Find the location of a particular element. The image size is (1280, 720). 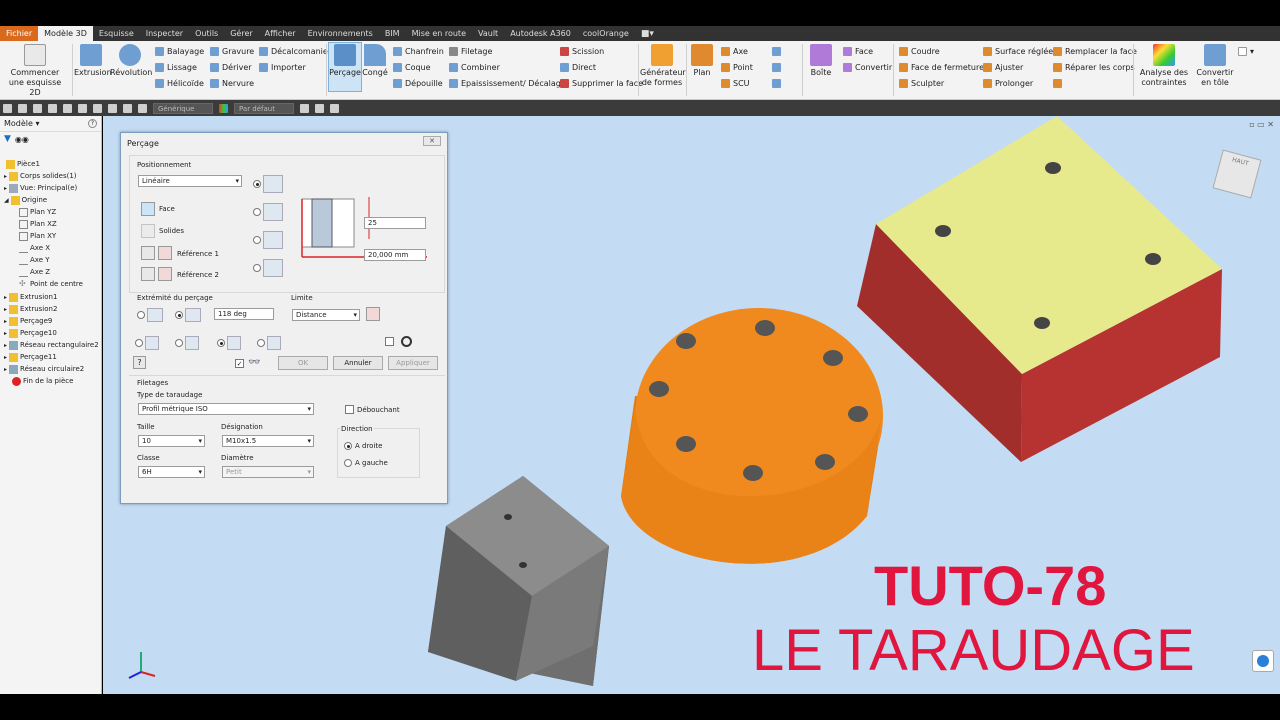

helicoide-button: Hélicoïde is located at coordinates (179, 83).